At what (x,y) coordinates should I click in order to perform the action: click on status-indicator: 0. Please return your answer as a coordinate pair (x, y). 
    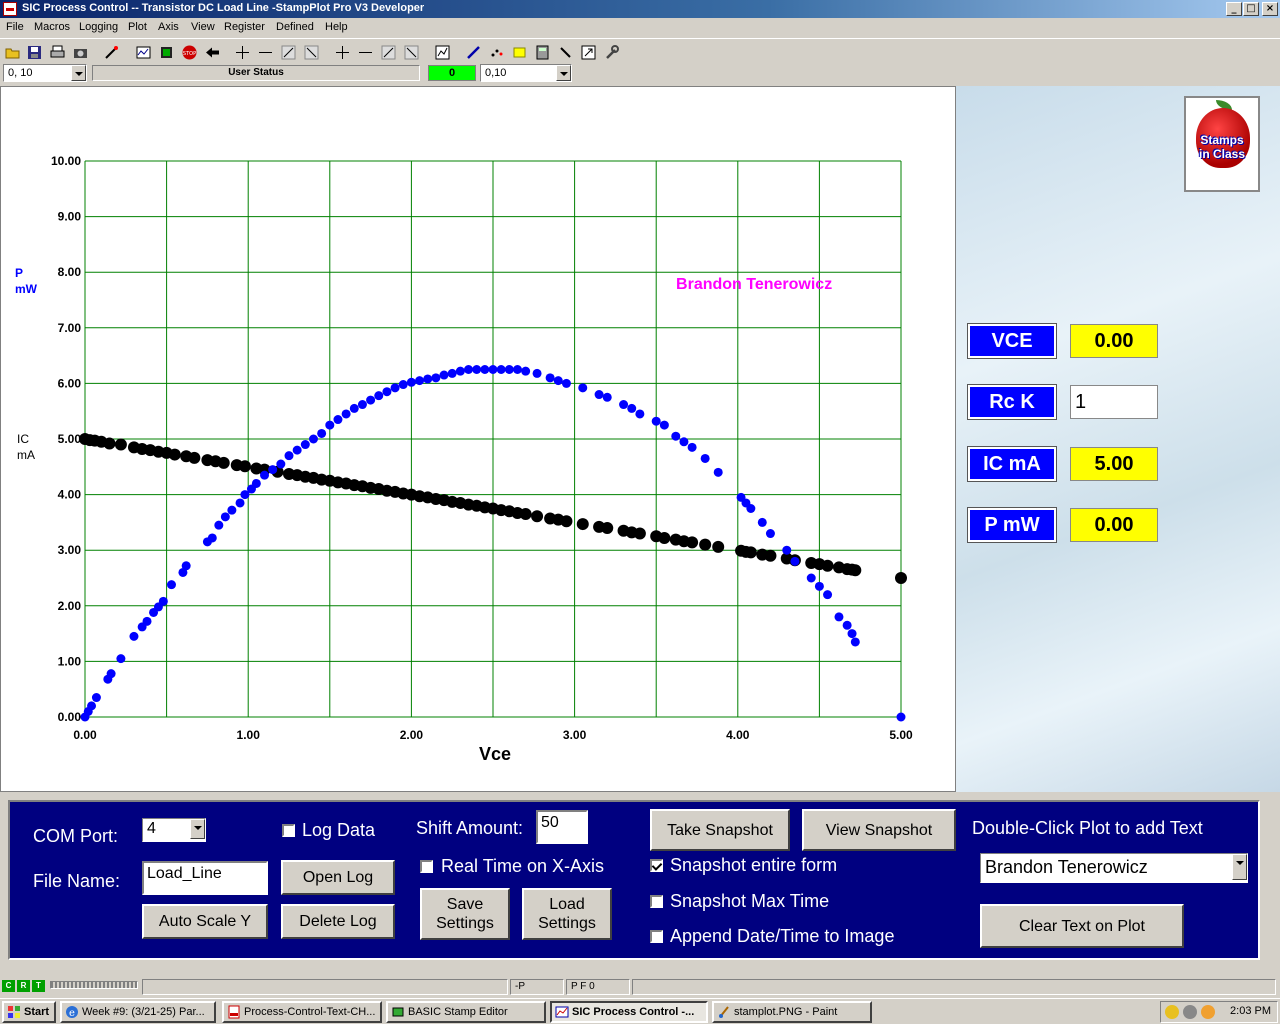
    Looking at the image, I should click on (452, 73).